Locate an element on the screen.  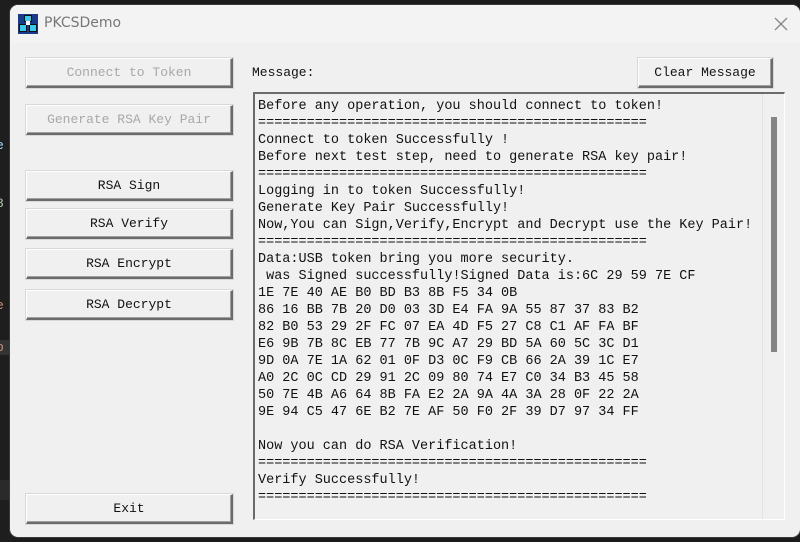
message-scrollbar is located at coordinates (773, 306).